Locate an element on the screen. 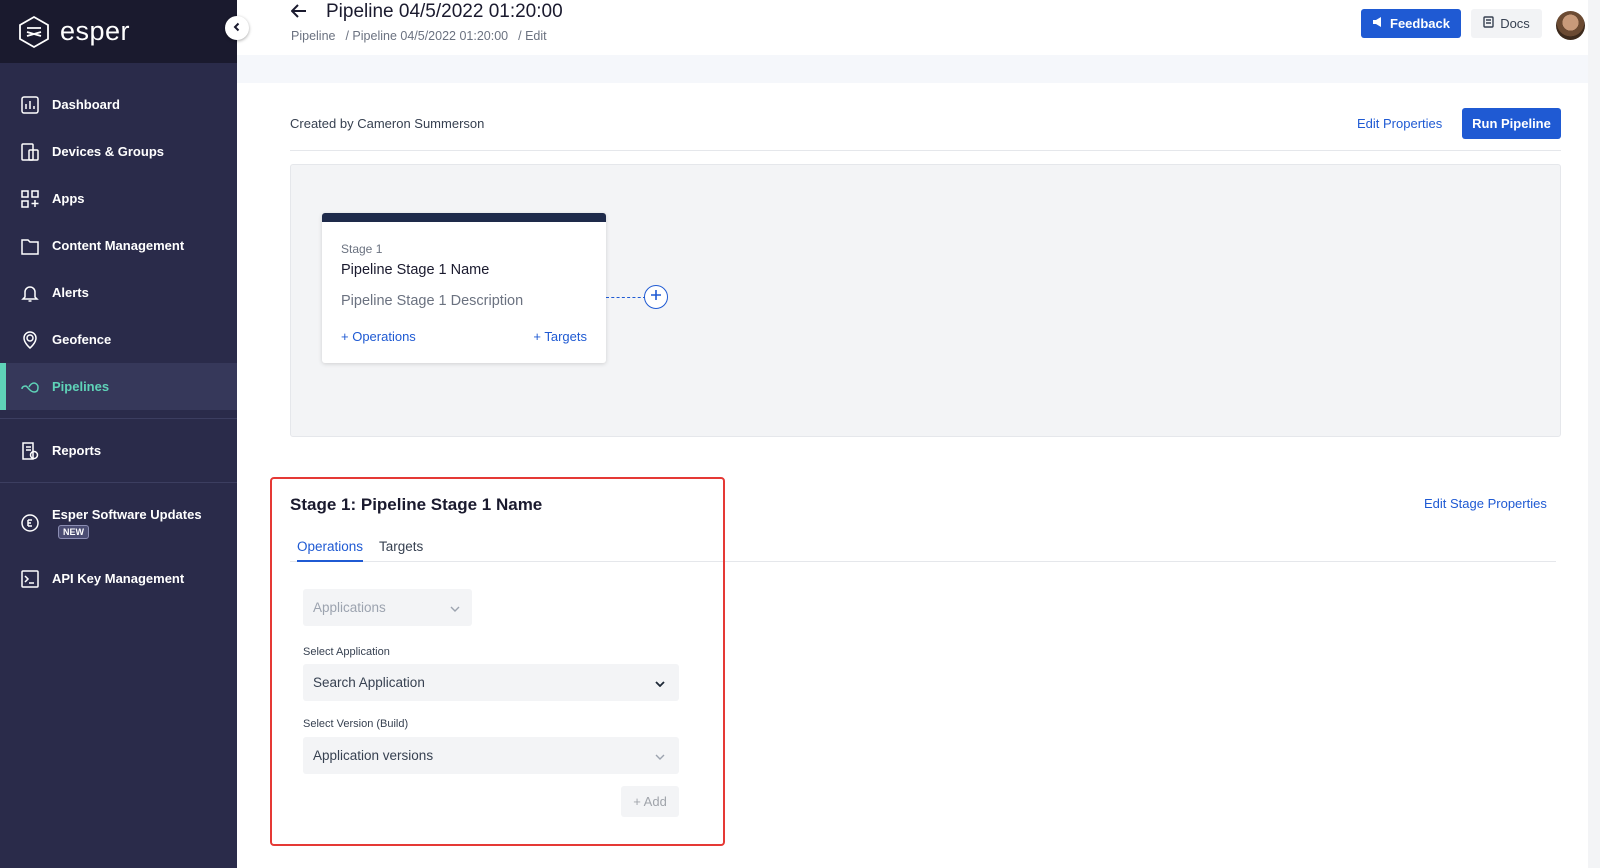 Image resolution: width=1600 pixels, height=868 pixels. stage-tabs: Operations Targets is located at coordinates (923, 548).